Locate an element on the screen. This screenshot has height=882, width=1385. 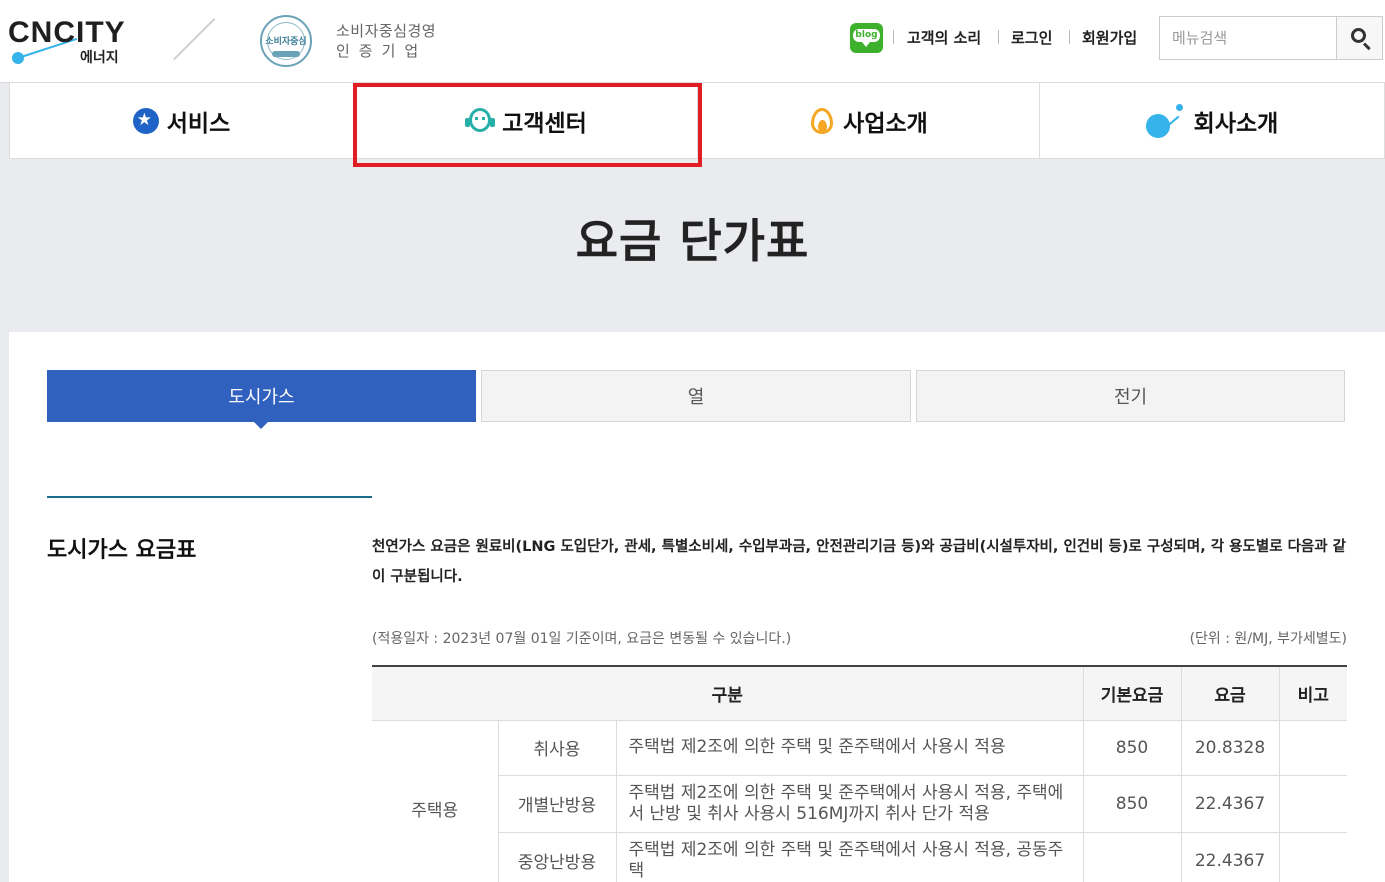
blog-icon: blog is located at coordinates (866, 38).